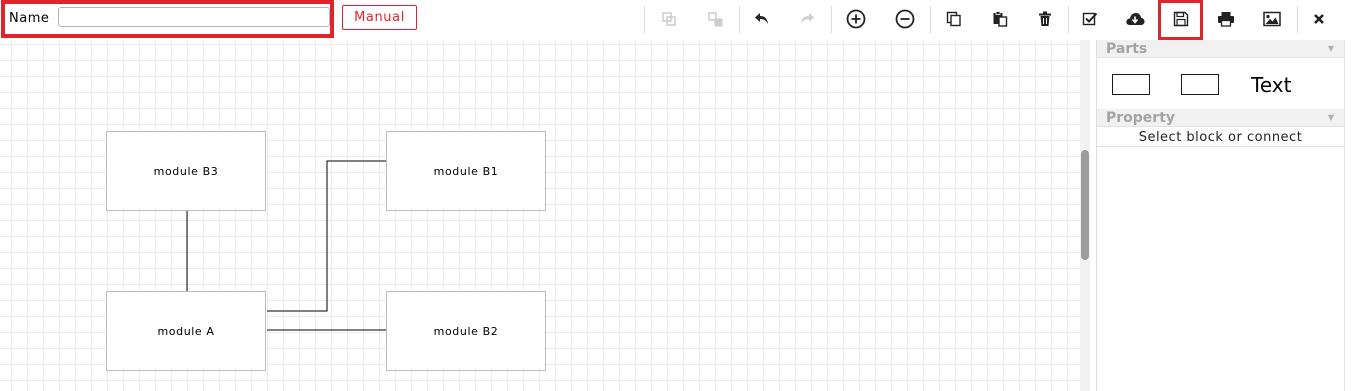  Describe the element at coordinates (1180, 20) in the screenshot. I see `save-highlight-frame` at that location.